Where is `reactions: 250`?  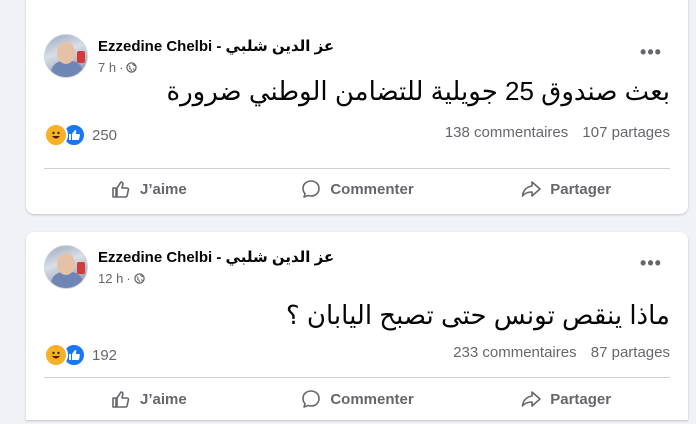 reactions: 250 is located at coordinates (80, 135).